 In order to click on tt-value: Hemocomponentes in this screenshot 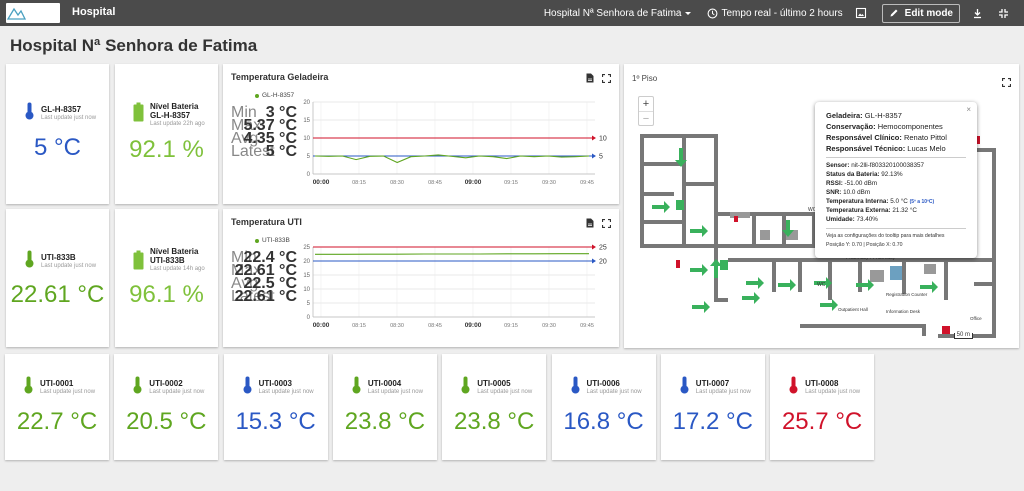, I will do `click(910, 126)`.